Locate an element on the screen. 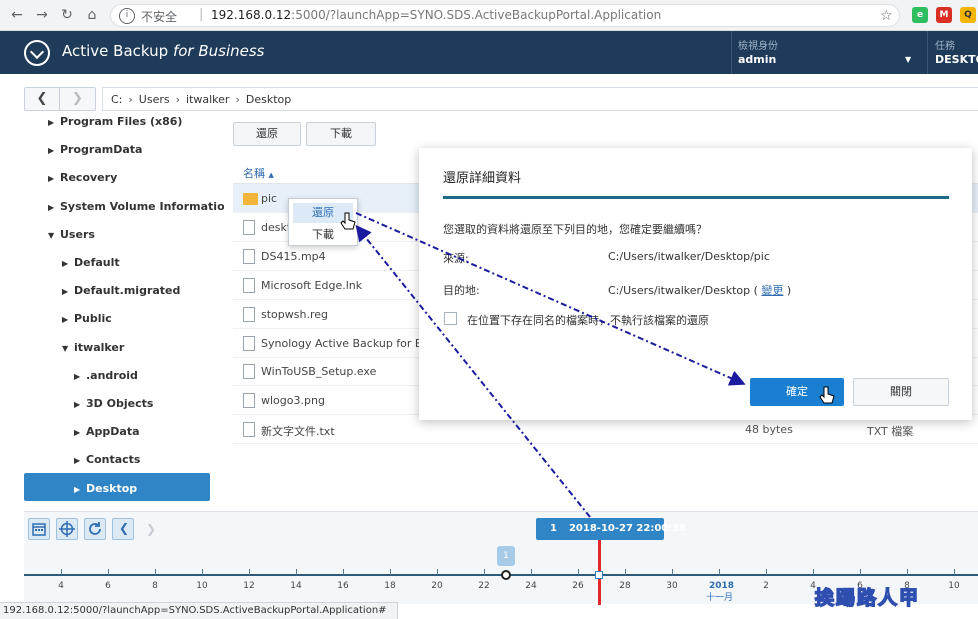 The width and height of the screenshot is (978, 619). evernote-extension-icon: e is located at coordinates (920, 15).